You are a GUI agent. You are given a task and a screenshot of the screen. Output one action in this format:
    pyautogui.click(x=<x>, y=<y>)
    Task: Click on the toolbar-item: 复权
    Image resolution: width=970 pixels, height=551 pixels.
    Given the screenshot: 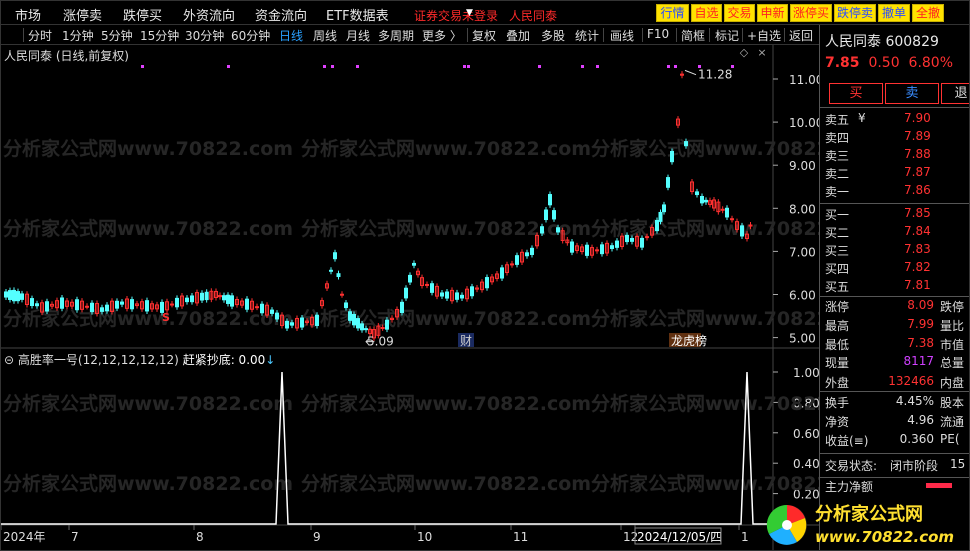 What is the action you would take?
    pyautogui.click(x=484, y=35)
    